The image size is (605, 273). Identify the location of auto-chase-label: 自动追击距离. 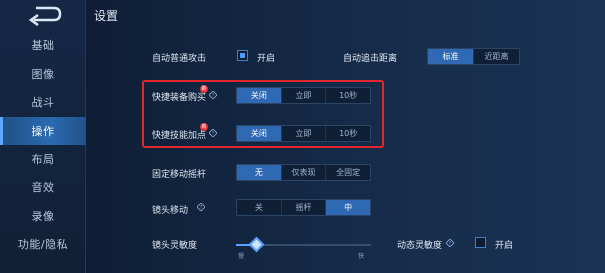
(370, 59).